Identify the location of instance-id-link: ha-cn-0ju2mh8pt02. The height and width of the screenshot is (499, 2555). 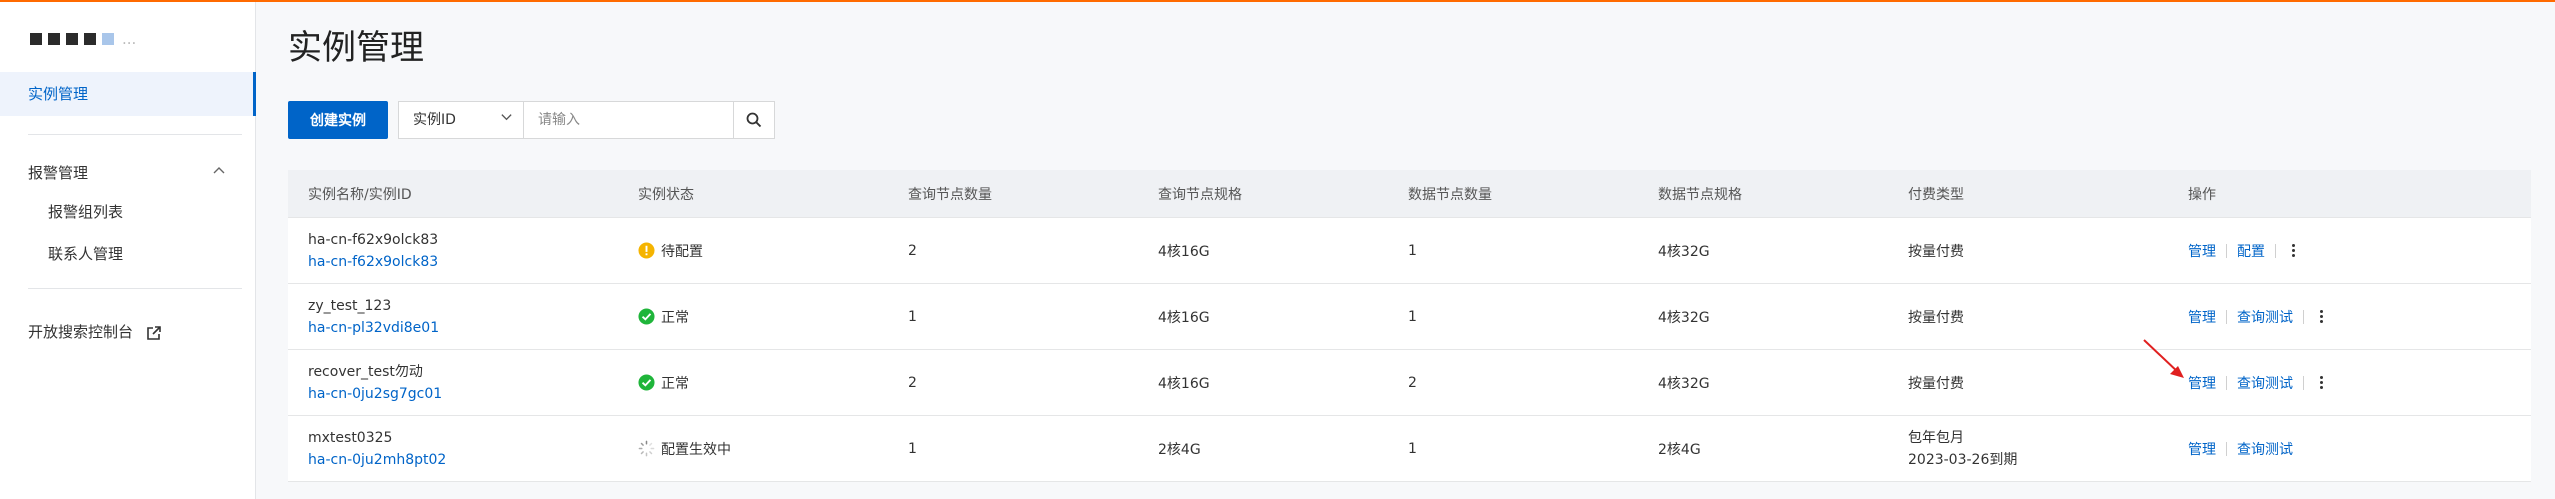
(377, 460).